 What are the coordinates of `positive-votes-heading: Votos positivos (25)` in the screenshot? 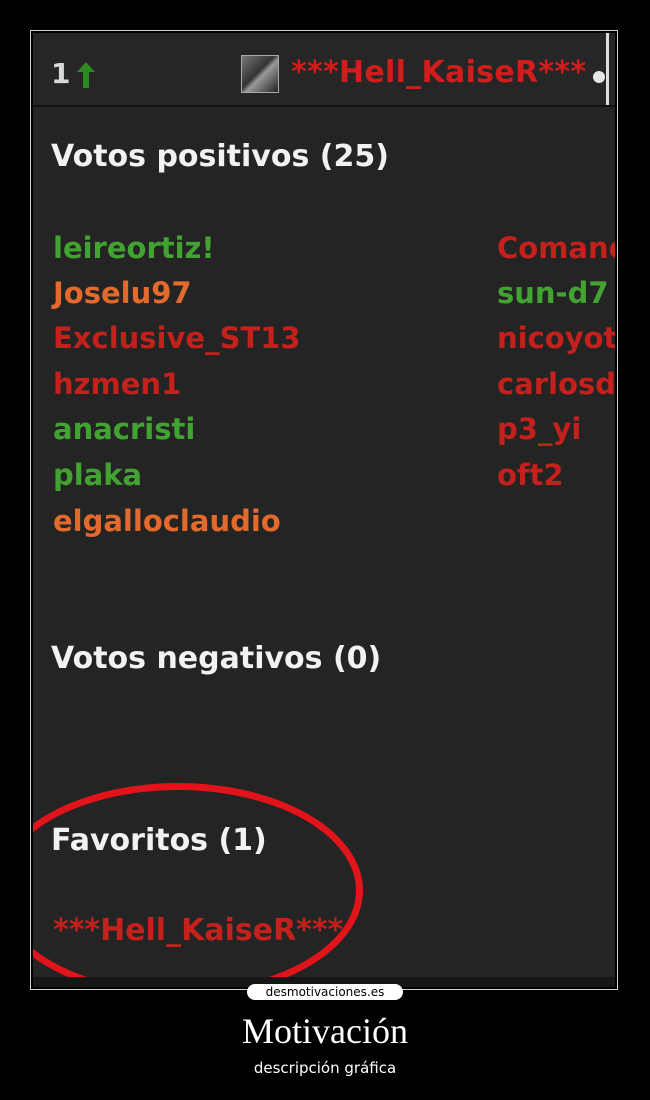 It's located at (220, 156).